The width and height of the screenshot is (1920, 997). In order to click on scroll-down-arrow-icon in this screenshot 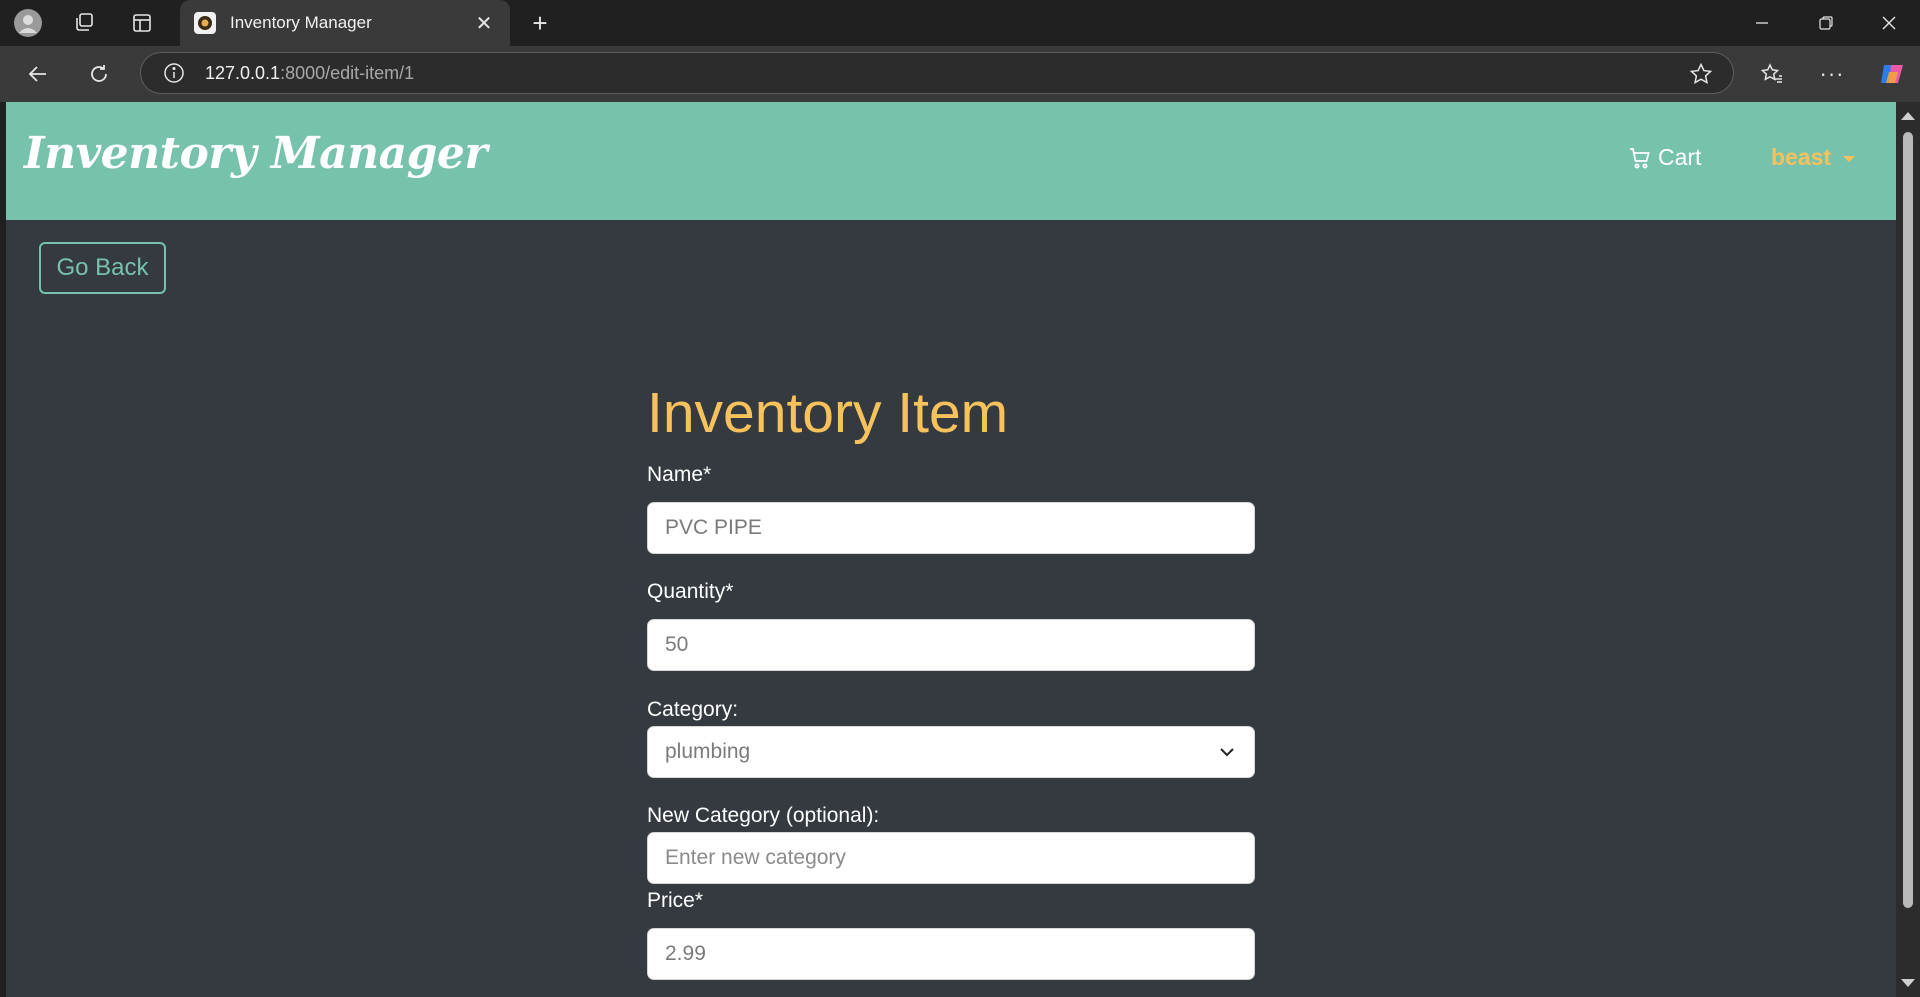, I will do `click(1908, 983)`.